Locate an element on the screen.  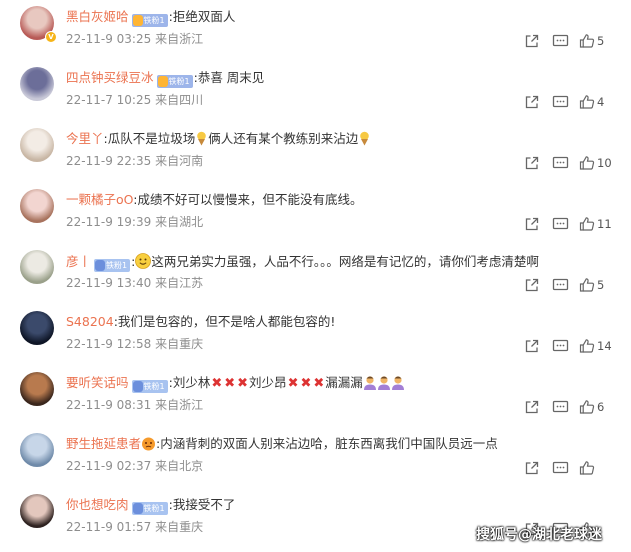
username-link: 黑白灰姬哈 is located at coordinates (97, 16).